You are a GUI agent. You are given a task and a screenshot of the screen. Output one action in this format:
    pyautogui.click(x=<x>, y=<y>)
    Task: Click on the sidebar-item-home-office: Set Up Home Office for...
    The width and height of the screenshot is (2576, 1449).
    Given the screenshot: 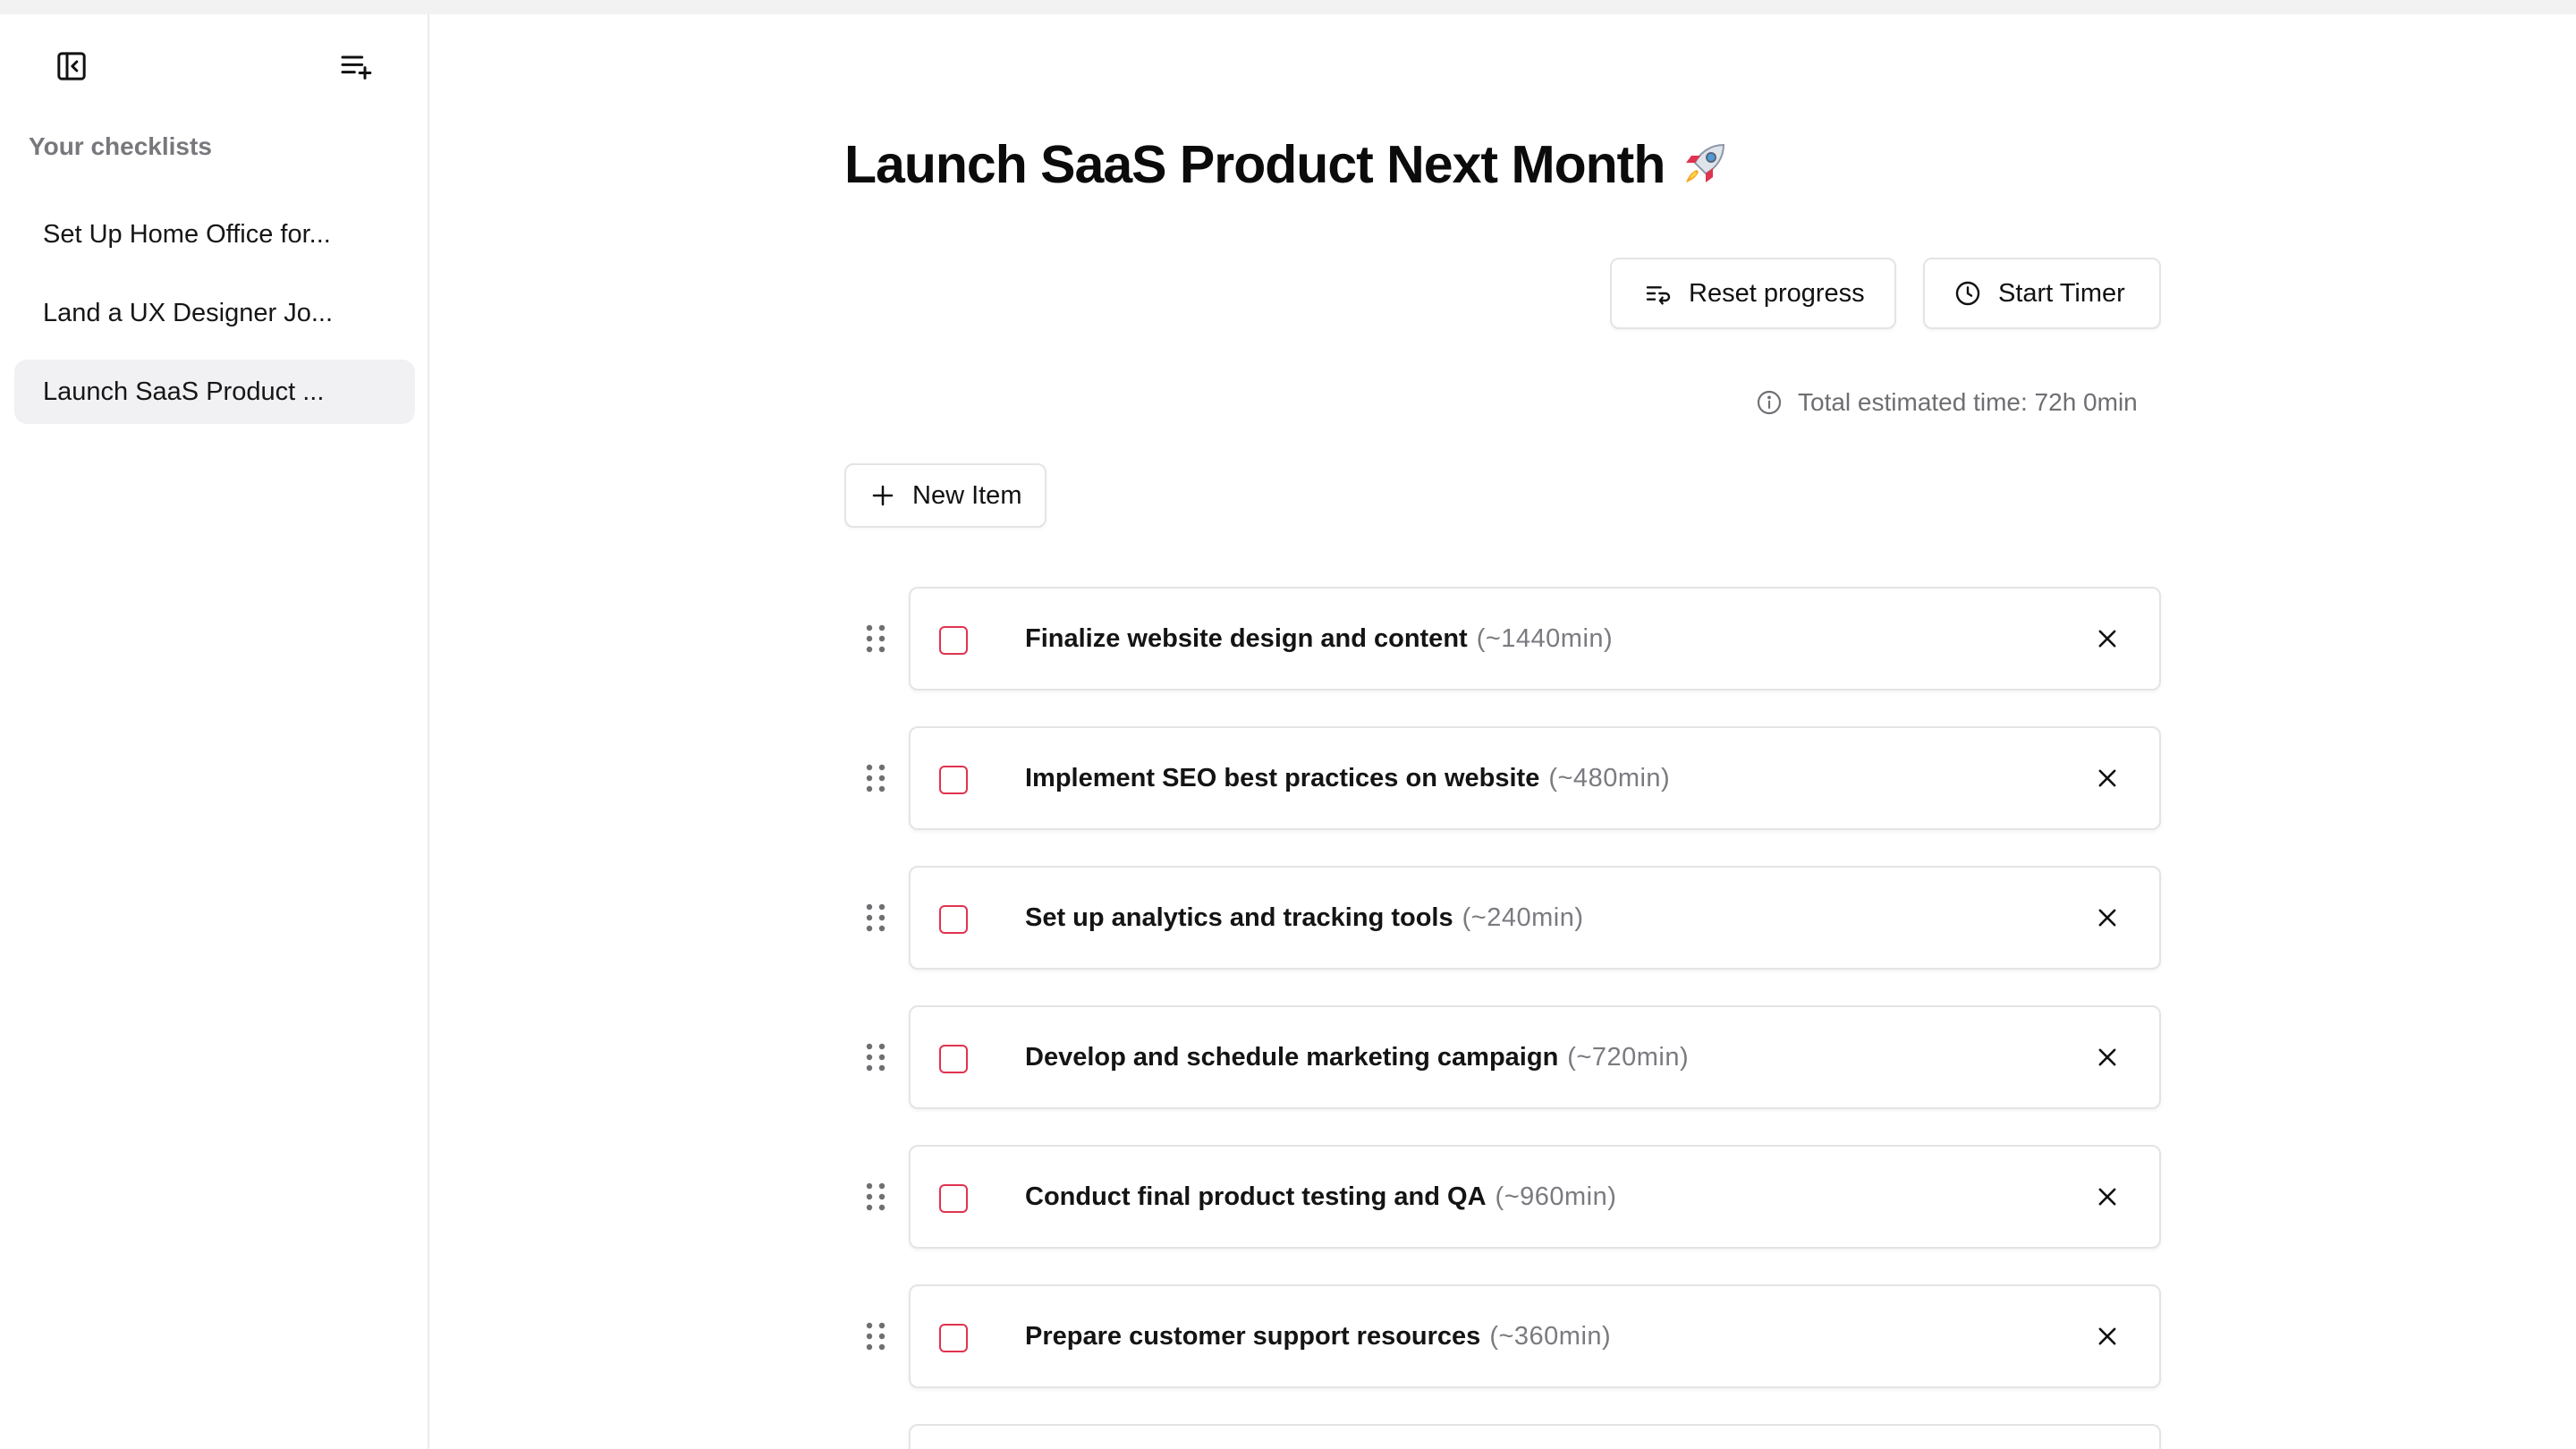 What is the action you would take?
    pyautogui.click(x=214, y=234)
    